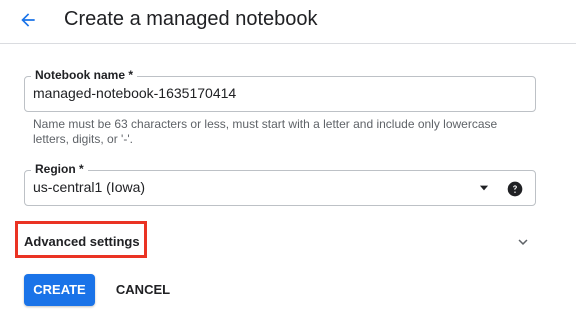  What do you see at coordinates (89, 187) in the screenshot?
I see `region-value: us-central1 (Iowa)` at bounding box center [89, 187].